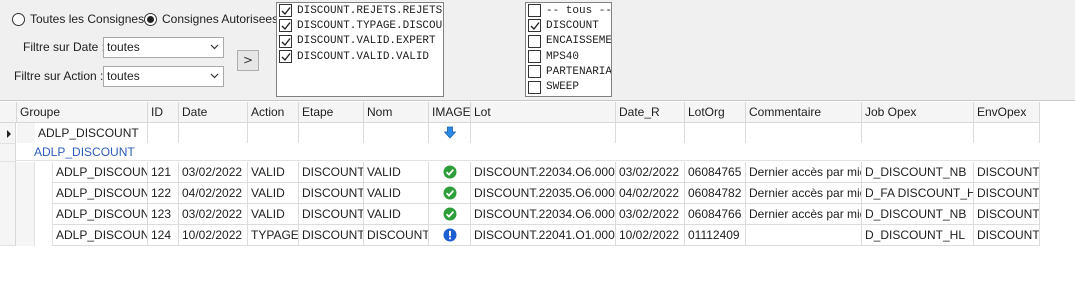  I want to click on filter-cell-lot, so click(543, 133).